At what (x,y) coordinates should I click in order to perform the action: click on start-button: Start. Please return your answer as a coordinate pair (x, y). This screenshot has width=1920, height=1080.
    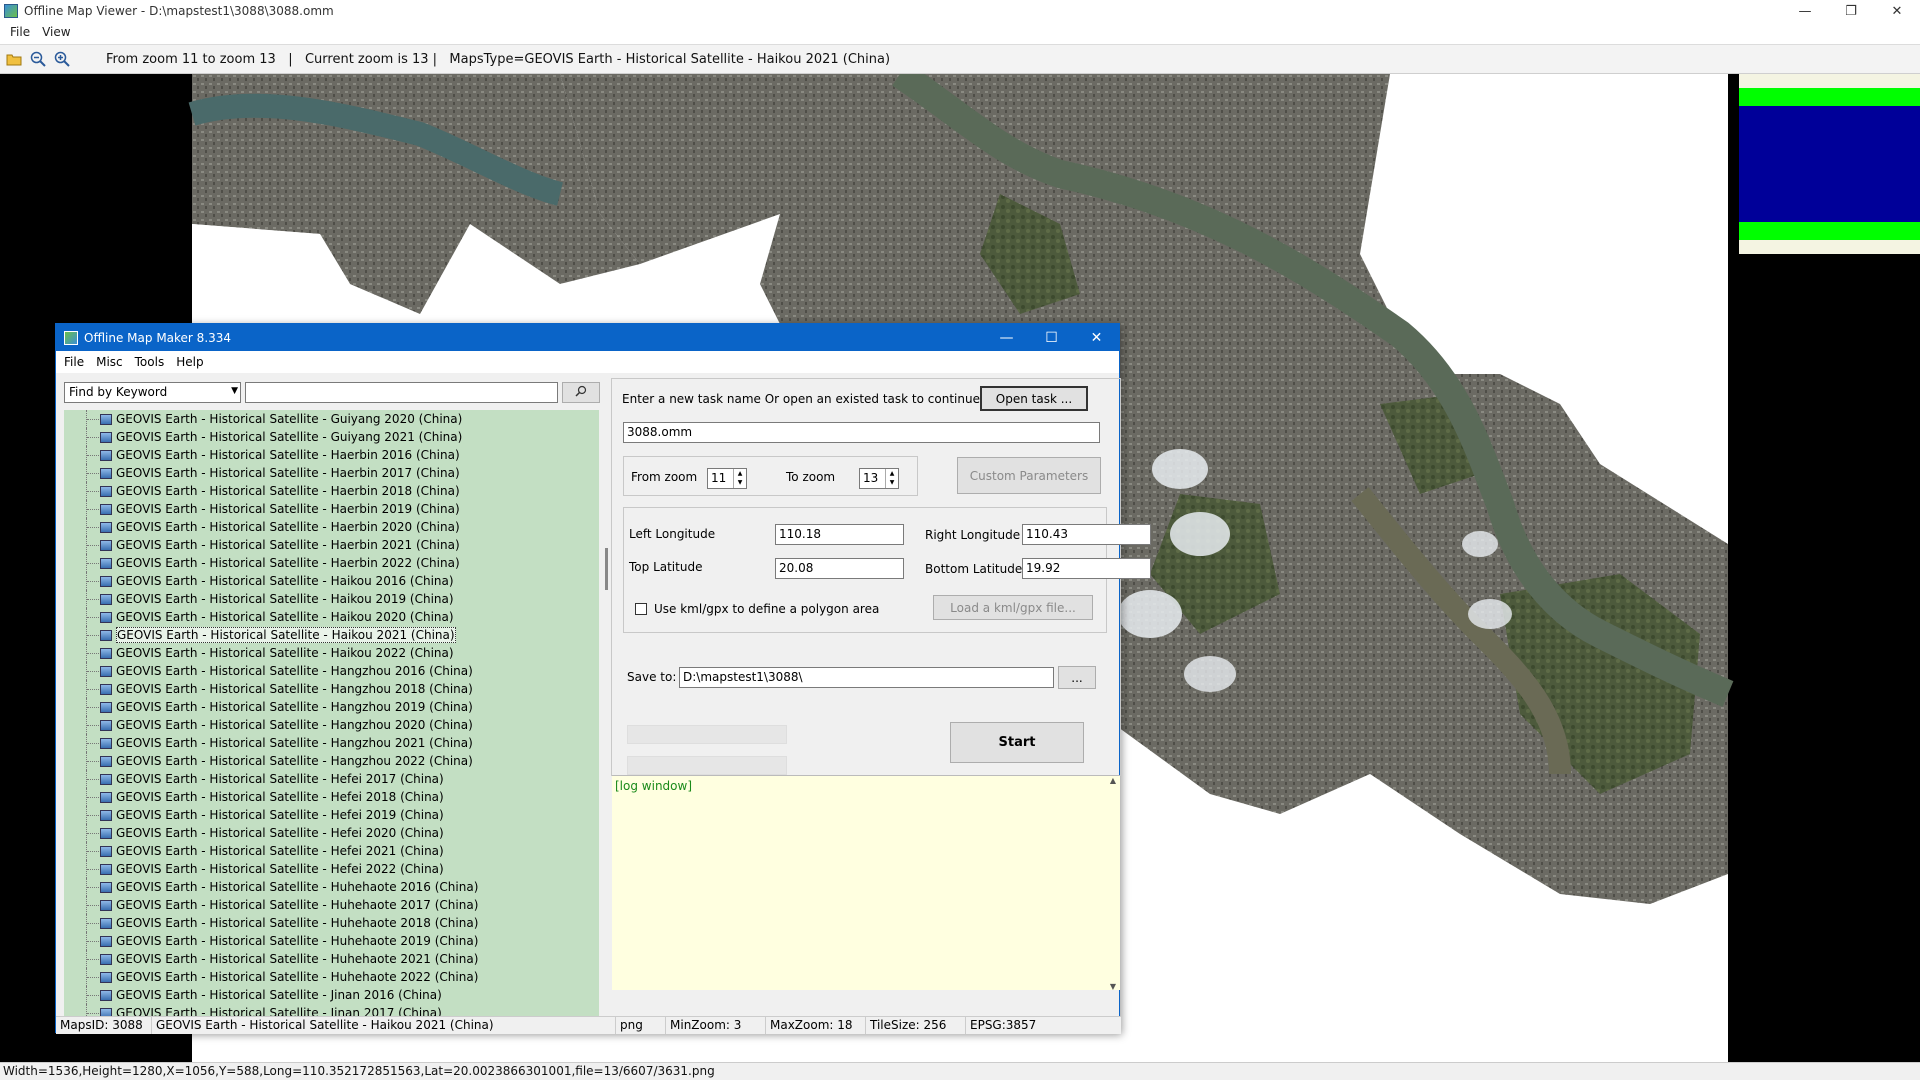
    Looking at the image, I should click on (1017, 742).